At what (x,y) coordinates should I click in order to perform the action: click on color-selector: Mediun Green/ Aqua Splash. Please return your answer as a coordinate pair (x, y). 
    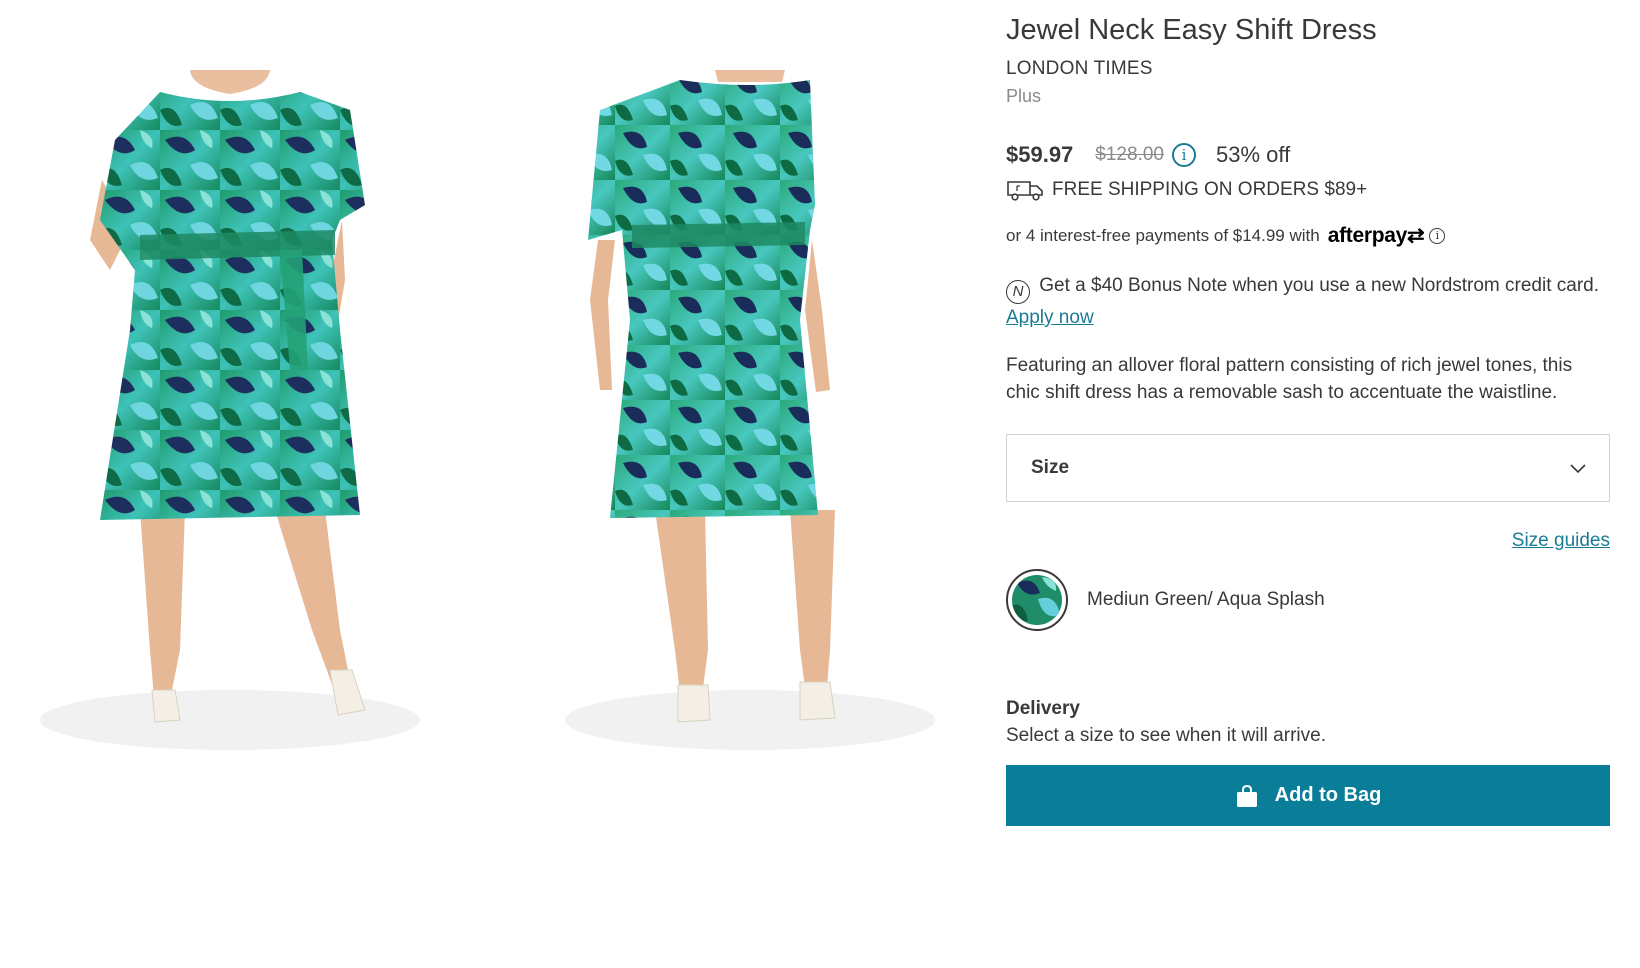
    Looking at the image, I should click on (1165, 600).